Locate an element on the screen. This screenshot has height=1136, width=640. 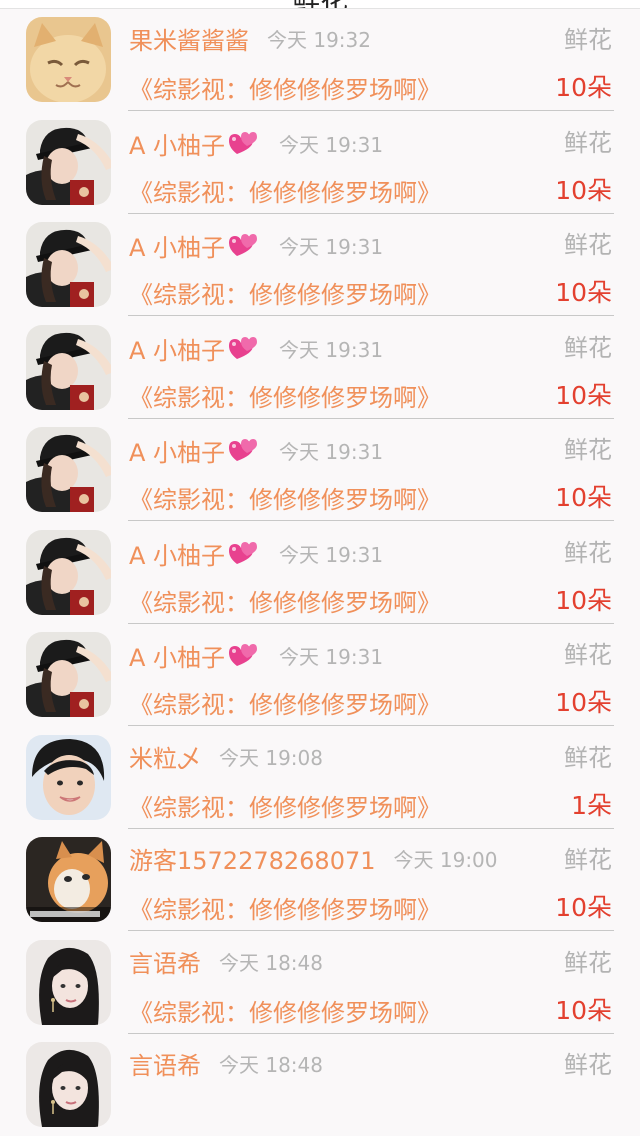
page-title: 鲜花 is located at coordinates (320, 4).